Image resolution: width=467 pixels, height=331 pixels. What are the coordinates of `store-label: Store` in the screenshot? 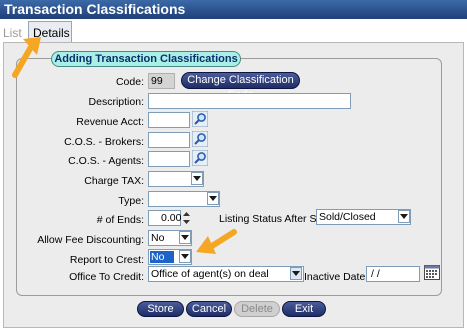 It's located at (160, 309).